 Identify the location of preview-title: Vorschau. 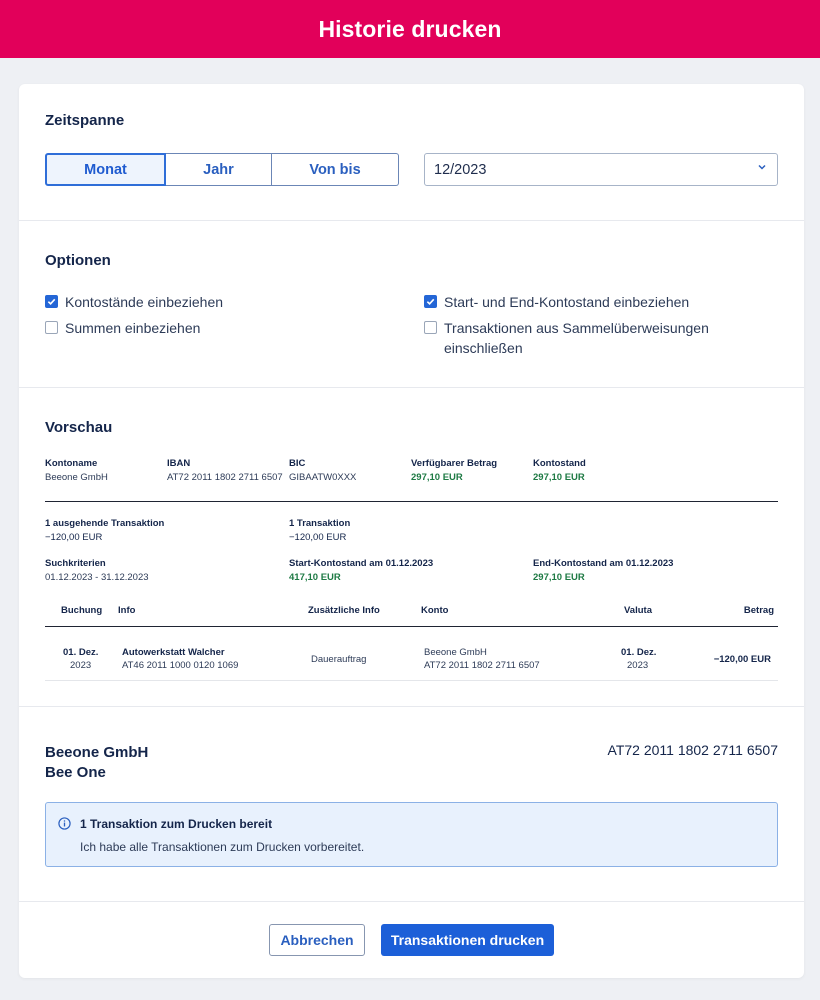
(79, 427).